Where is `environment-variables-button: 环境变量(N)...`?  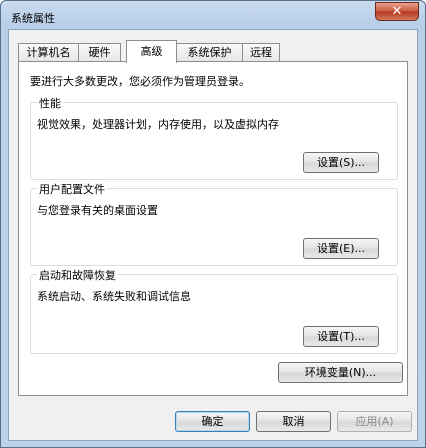
environment-variables-button: 环境变量(N)... is located at coordinates (340, 372).